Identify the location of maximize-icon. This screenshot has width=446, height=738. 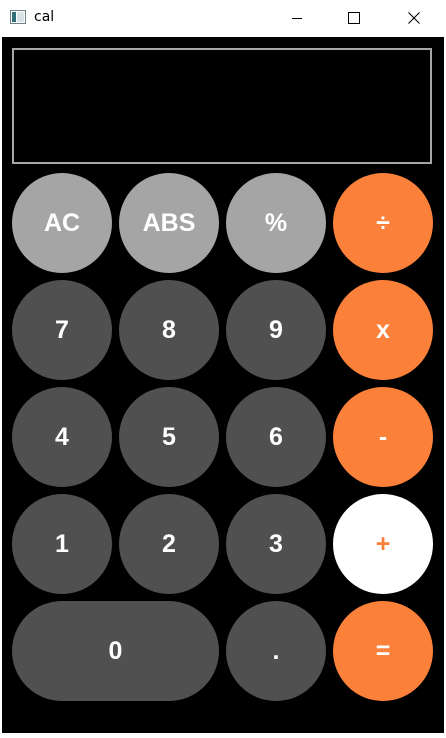
(354, 18).